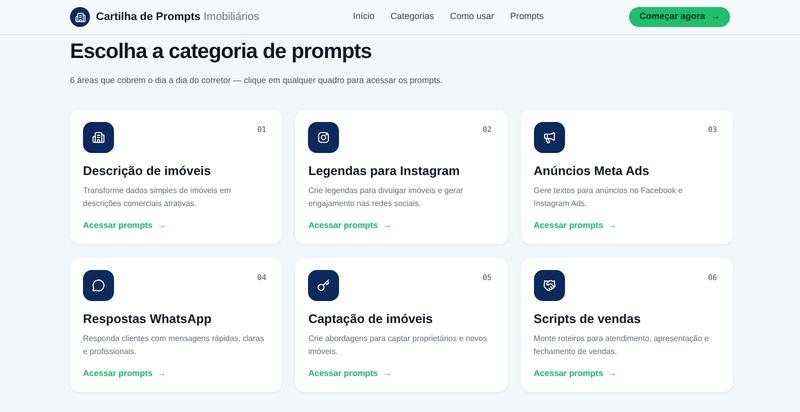 This screenshot has height=412, width=800. Describe the element at coordinates (174, 345) in the screenshot. I see `card-description: Responda clientes com mensagens rápidas, claras e profissionais.` at that location.